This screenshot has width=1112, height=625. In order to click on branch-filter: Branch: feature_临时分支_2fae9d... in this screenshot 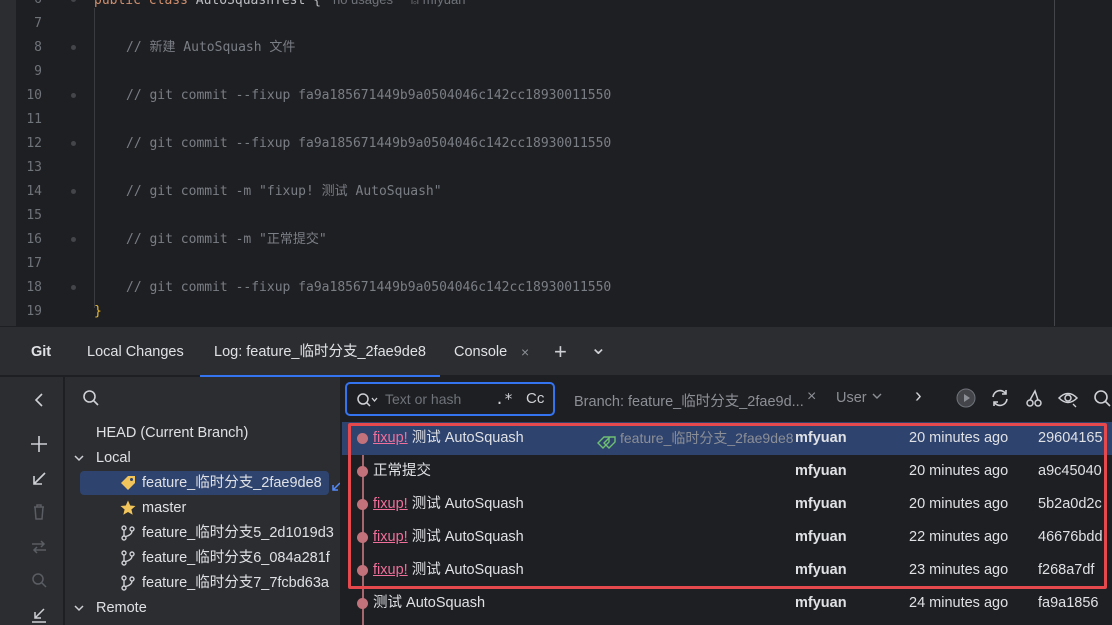, I will do `click(689, 400)`.